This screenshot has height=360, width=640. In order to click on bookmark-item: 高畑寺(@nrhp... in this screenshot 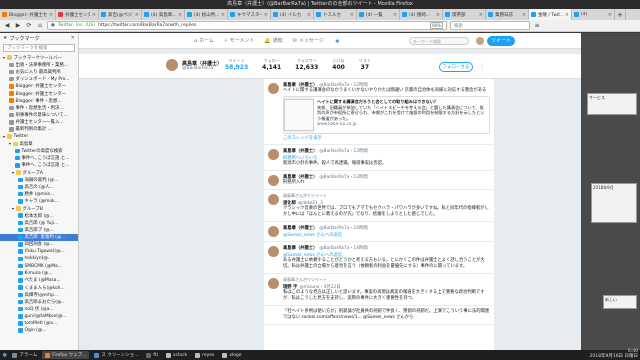, I will do `click(39, 294)`.